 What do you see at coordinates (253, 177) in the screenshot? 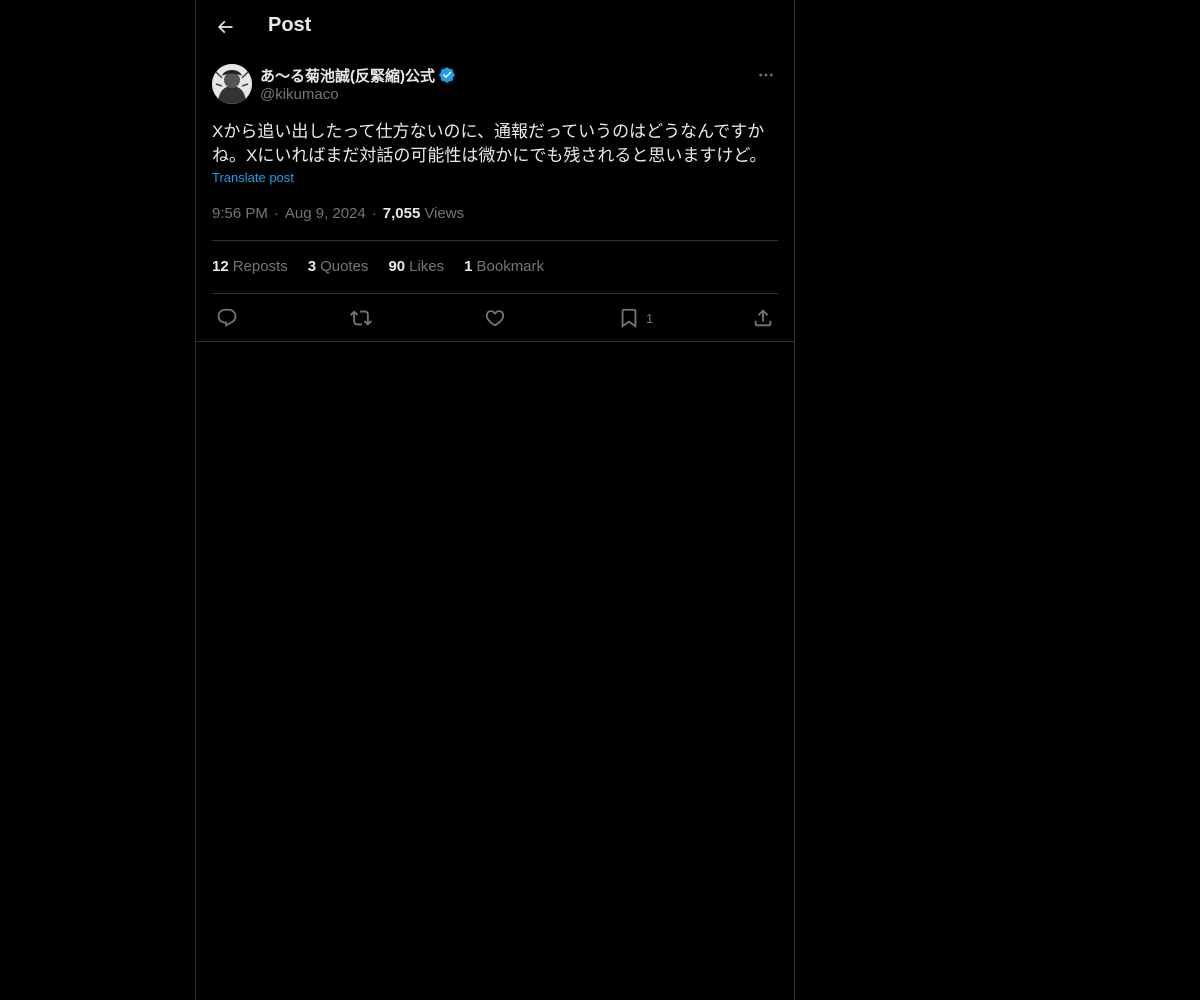
I see `translate-post-link: Translate post` at bounding box center [253, 177].